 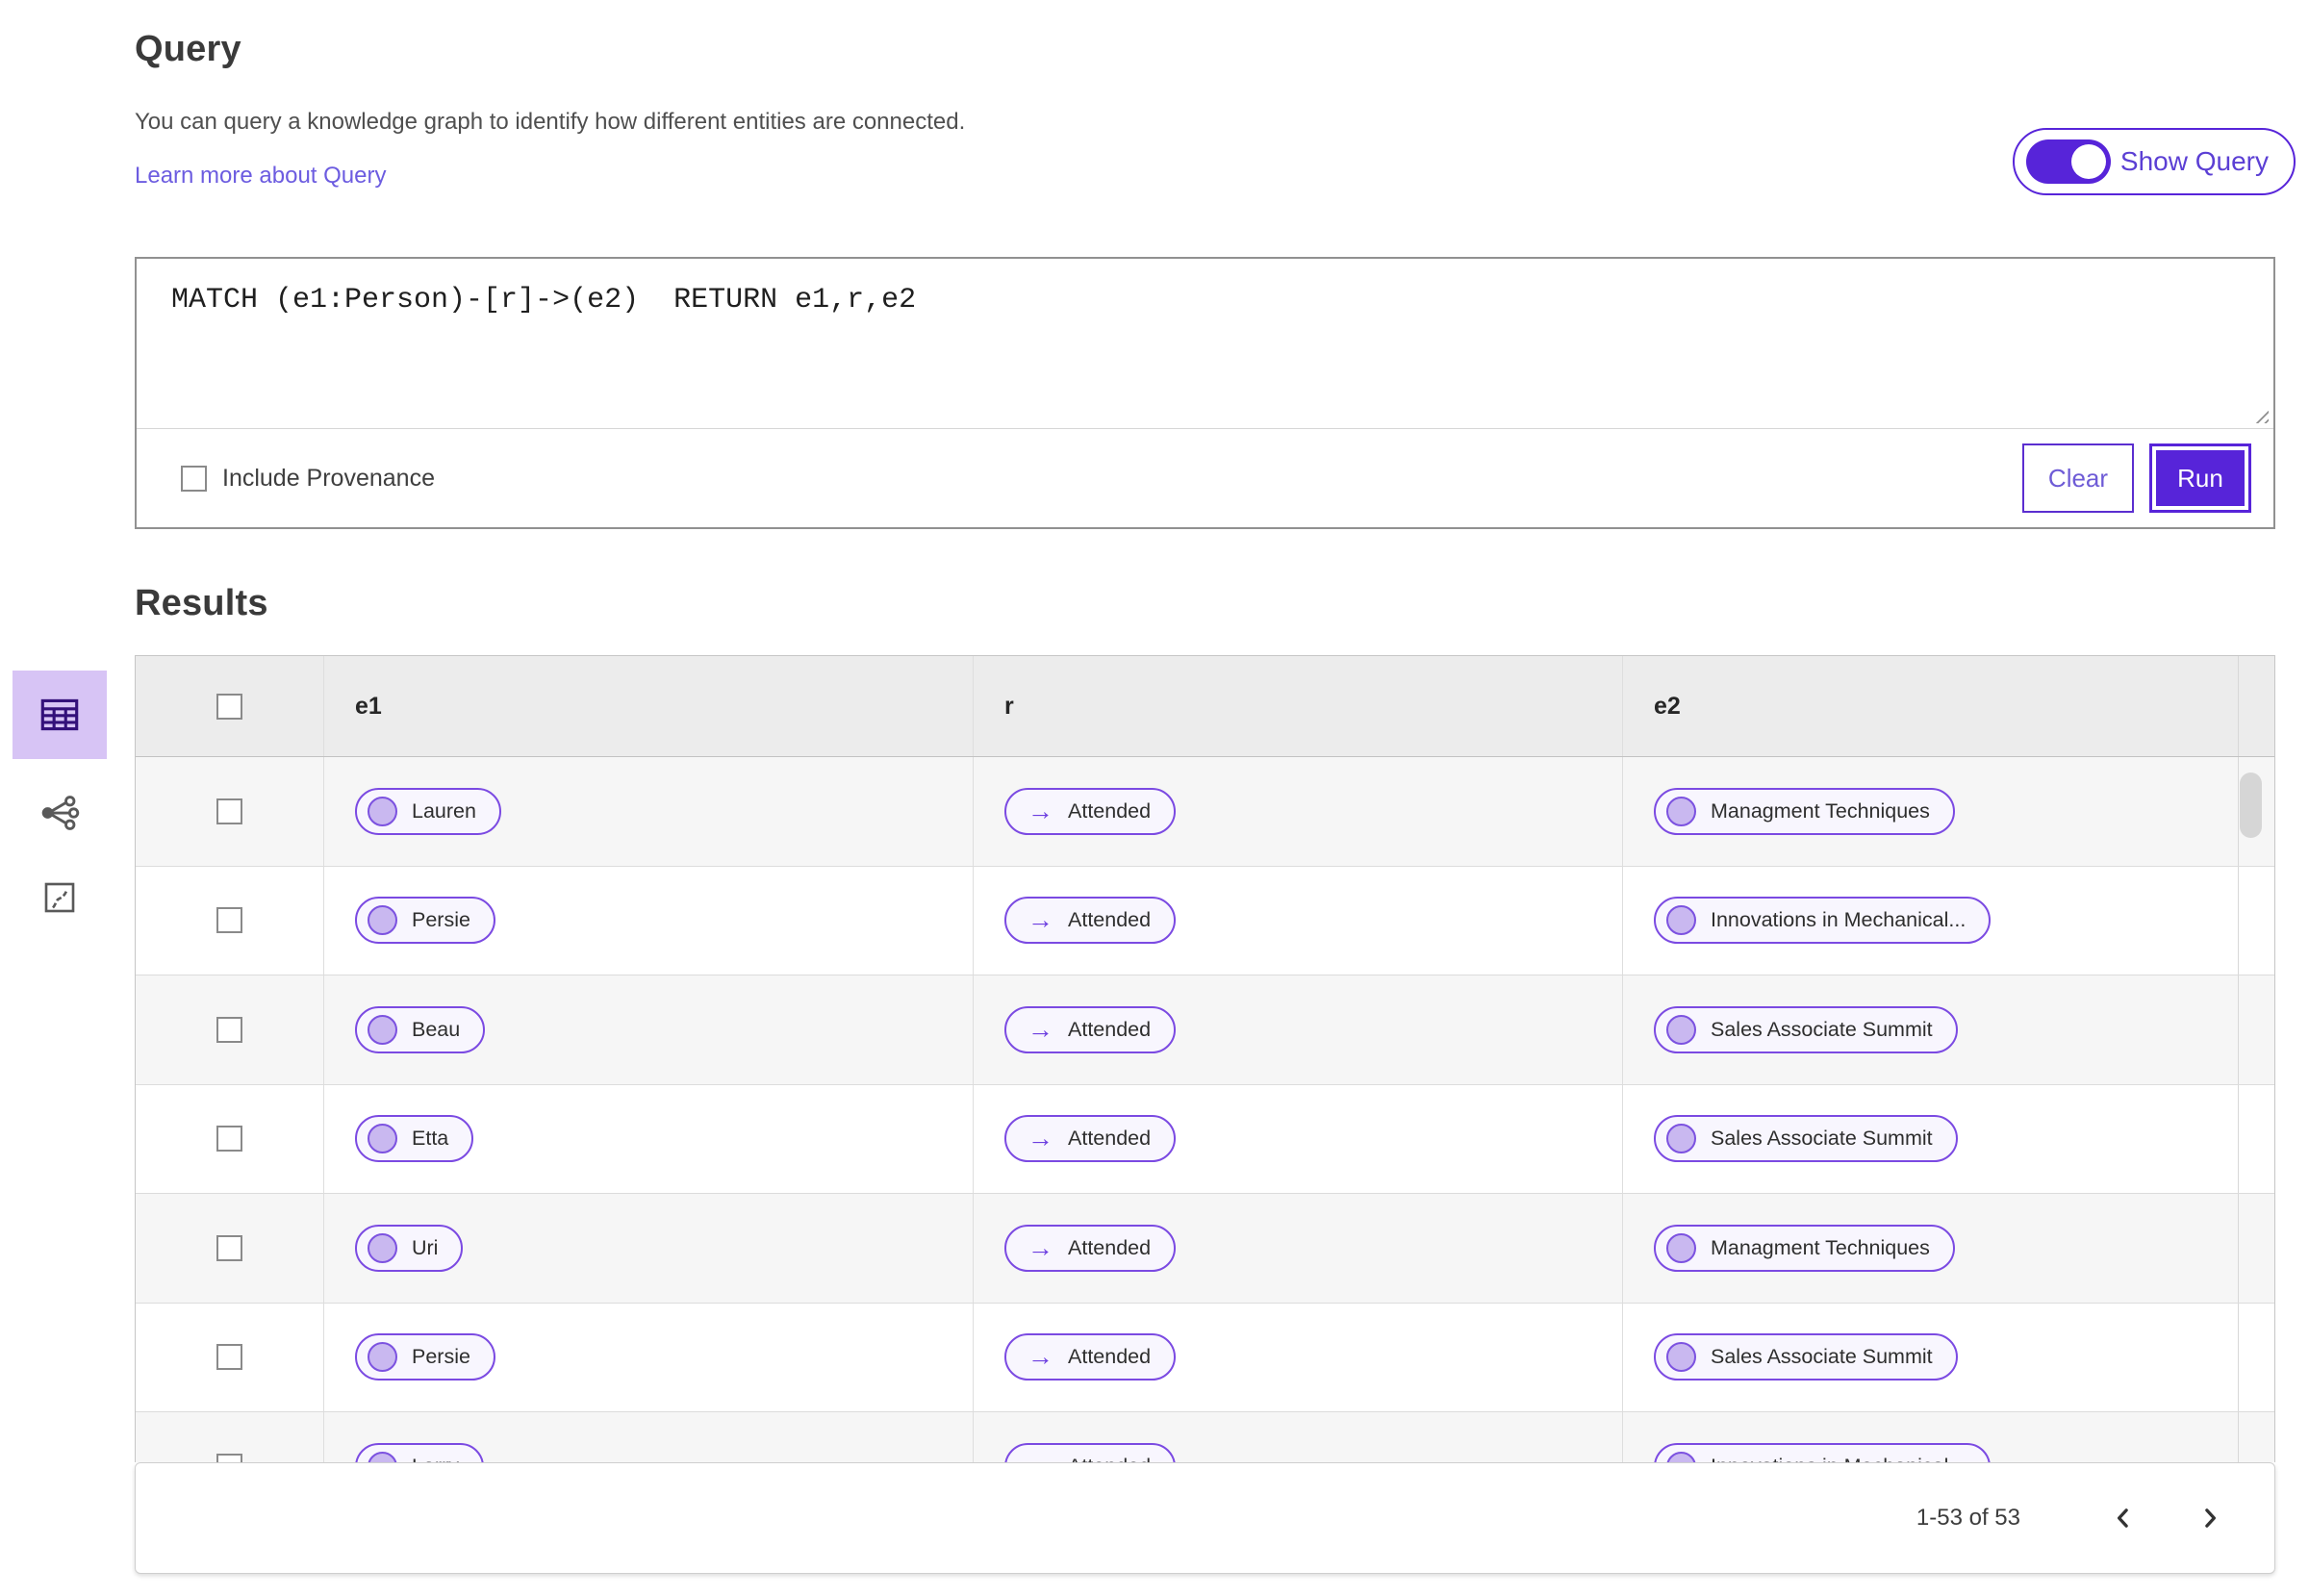 What do you see at coordinates (2256, 706) in the screenshot?
I see `scrollbar-gutter` at bounding box center [2256, 706].